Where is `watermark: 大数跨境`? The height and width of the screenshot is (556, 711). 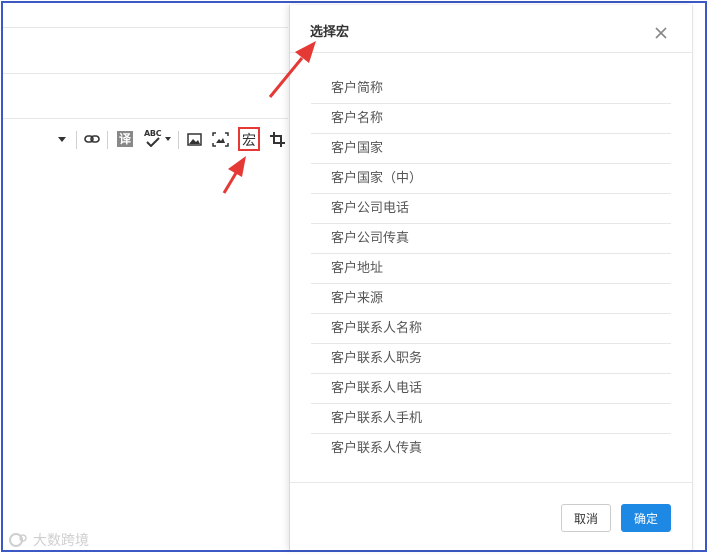
watermark: 大数跨境 is located at coordinates (48, 540).